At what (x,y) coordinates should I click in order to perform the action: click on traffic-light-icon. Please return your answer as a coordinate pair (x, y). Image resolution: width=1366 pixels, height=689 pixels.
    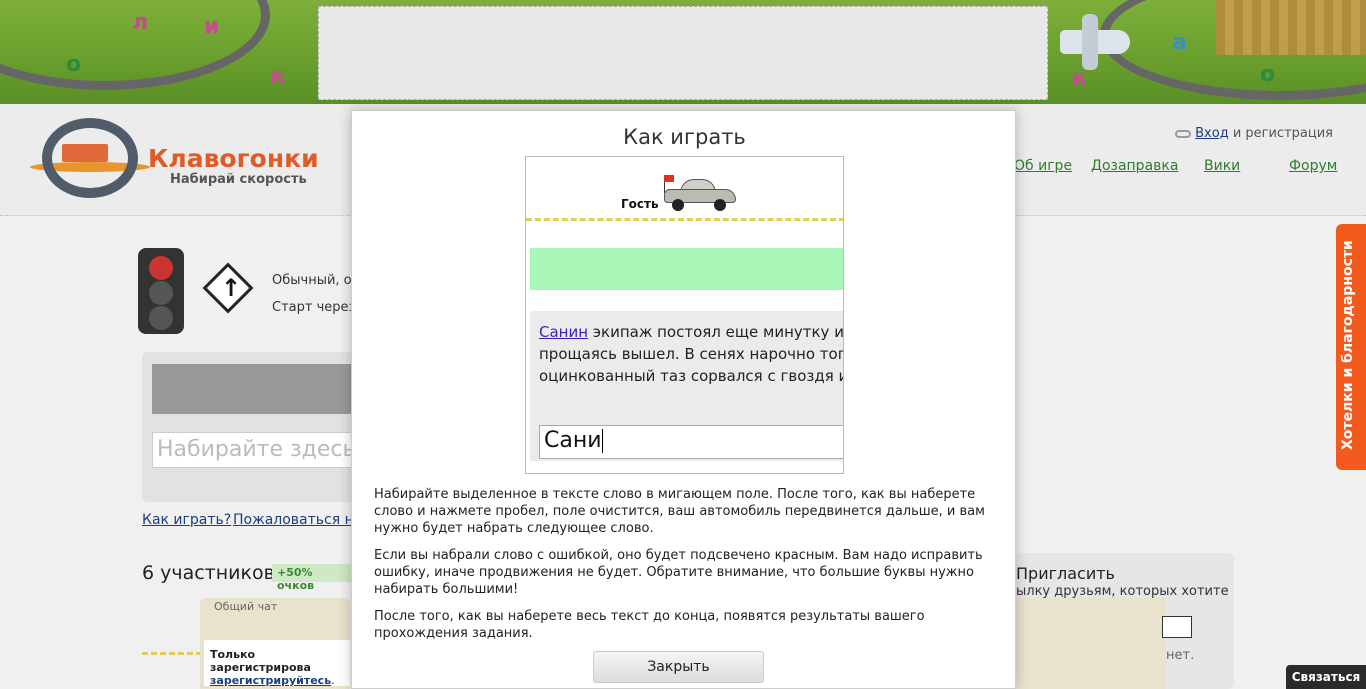
    Looking at the image, I should click on (161, 291).